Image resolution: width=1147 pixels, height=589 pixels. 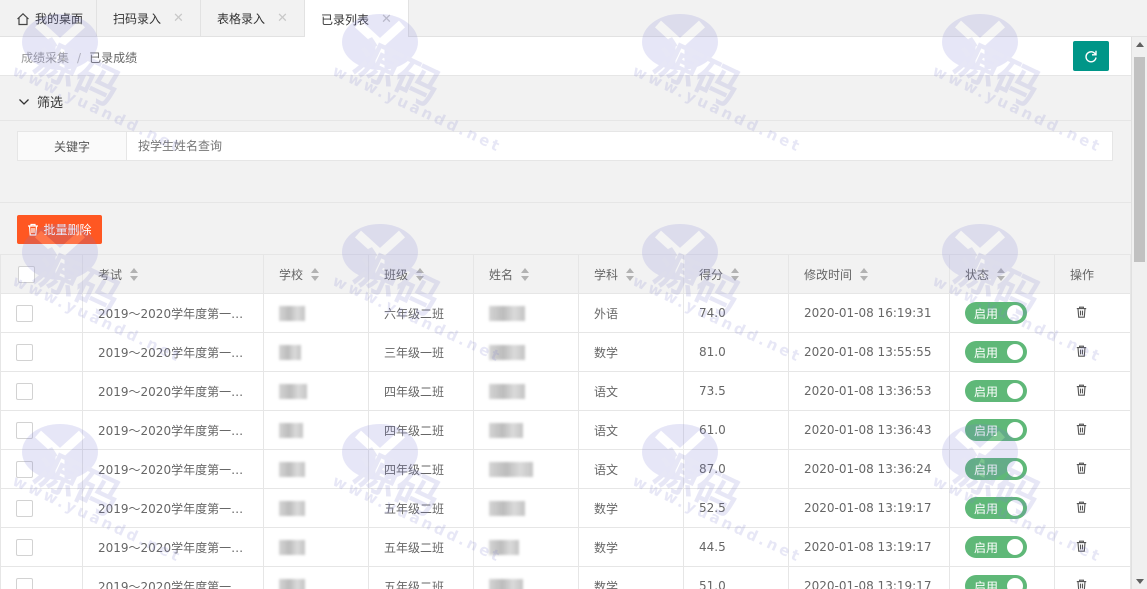 I want to click on cell-modified: 2020-01-08 16:19:31, so click(x=869, y=313).